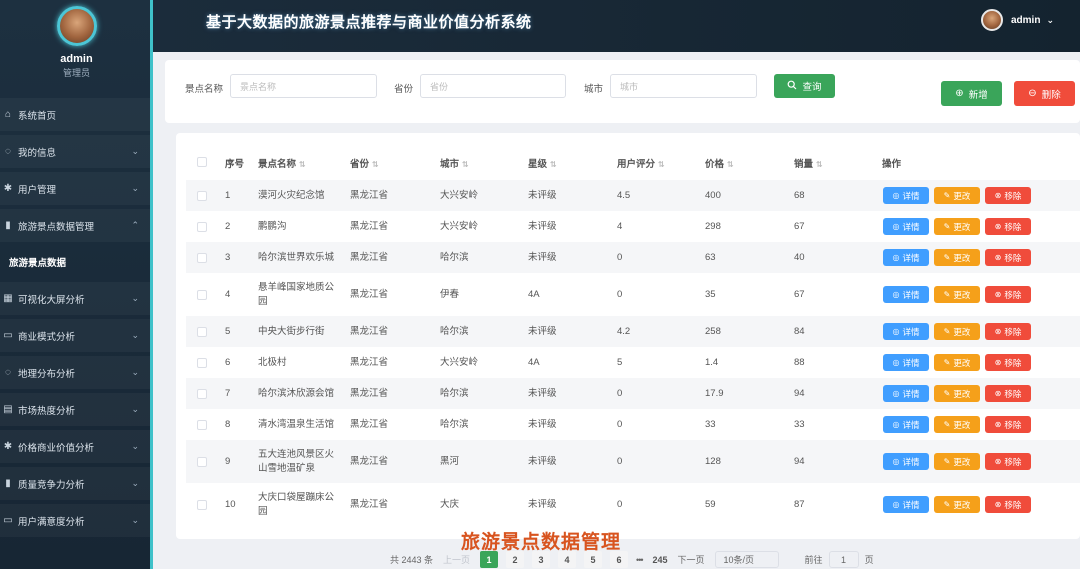 The width and height of the screenshot is (1080, 569). I want to click on sidebar-subitem-attraction-data: 旅游景点数据, so click(76, 262).